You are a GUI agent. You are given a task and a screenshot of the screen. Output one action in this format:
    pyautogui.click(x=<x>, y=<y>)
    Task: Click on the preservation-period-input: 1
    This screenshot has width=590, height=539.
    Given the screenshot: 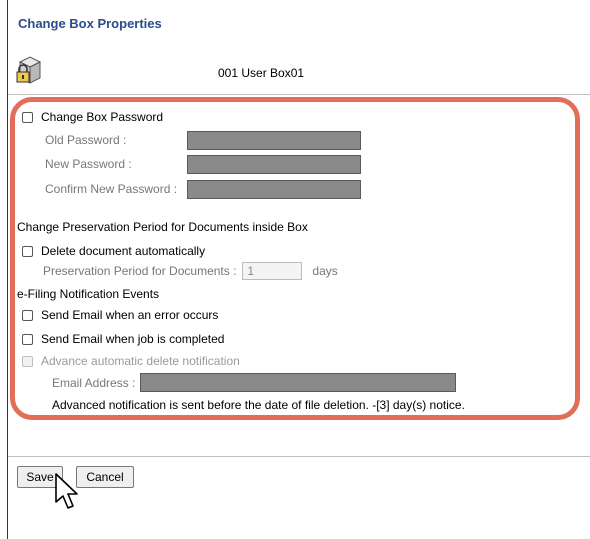 What is the action you would take?
    pyautogui.click(x=272, y=271)
    